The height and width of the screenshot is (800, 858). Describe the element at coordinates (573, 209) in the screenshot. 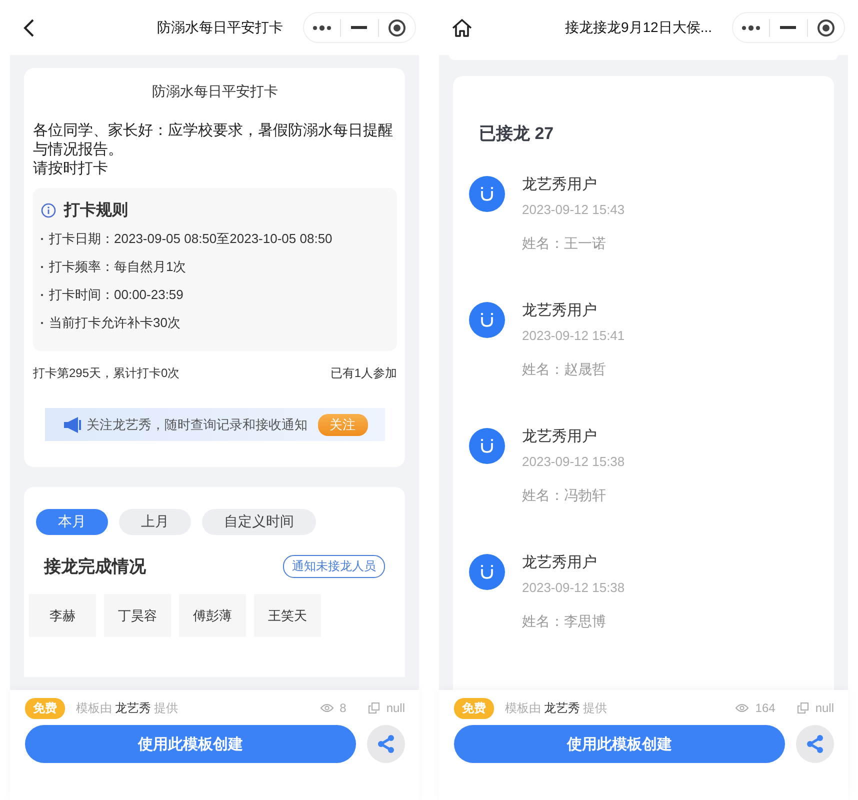

I see `entry-time: 2023-09-12 15:43` at that location.